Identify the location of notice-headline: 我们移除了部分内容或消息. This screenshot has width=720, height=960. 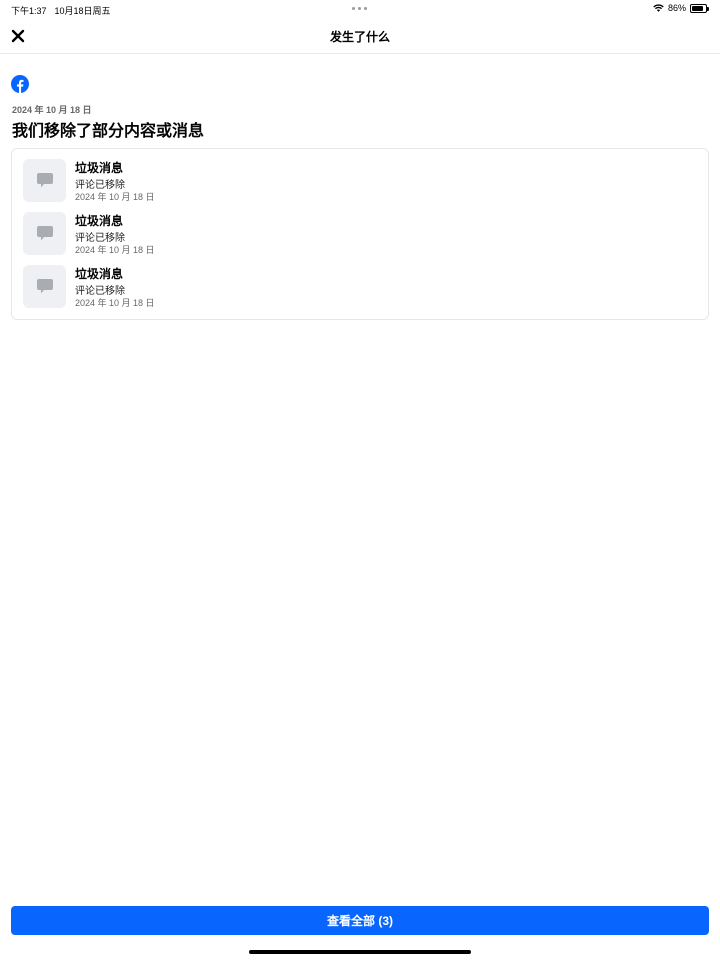
(108, 131).